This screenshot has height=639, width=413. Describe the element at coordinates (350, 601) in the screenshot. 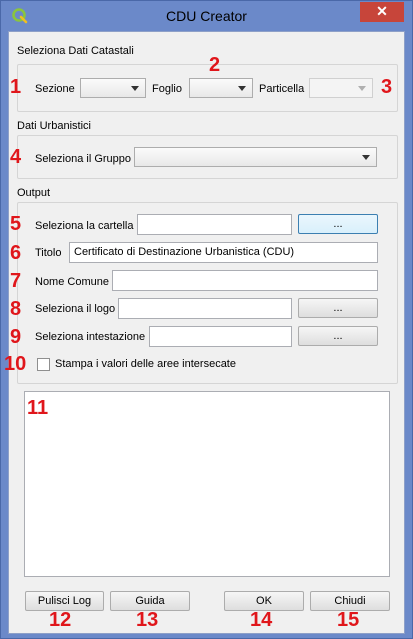

I see `chiudi-button: Chiudi` at that location.